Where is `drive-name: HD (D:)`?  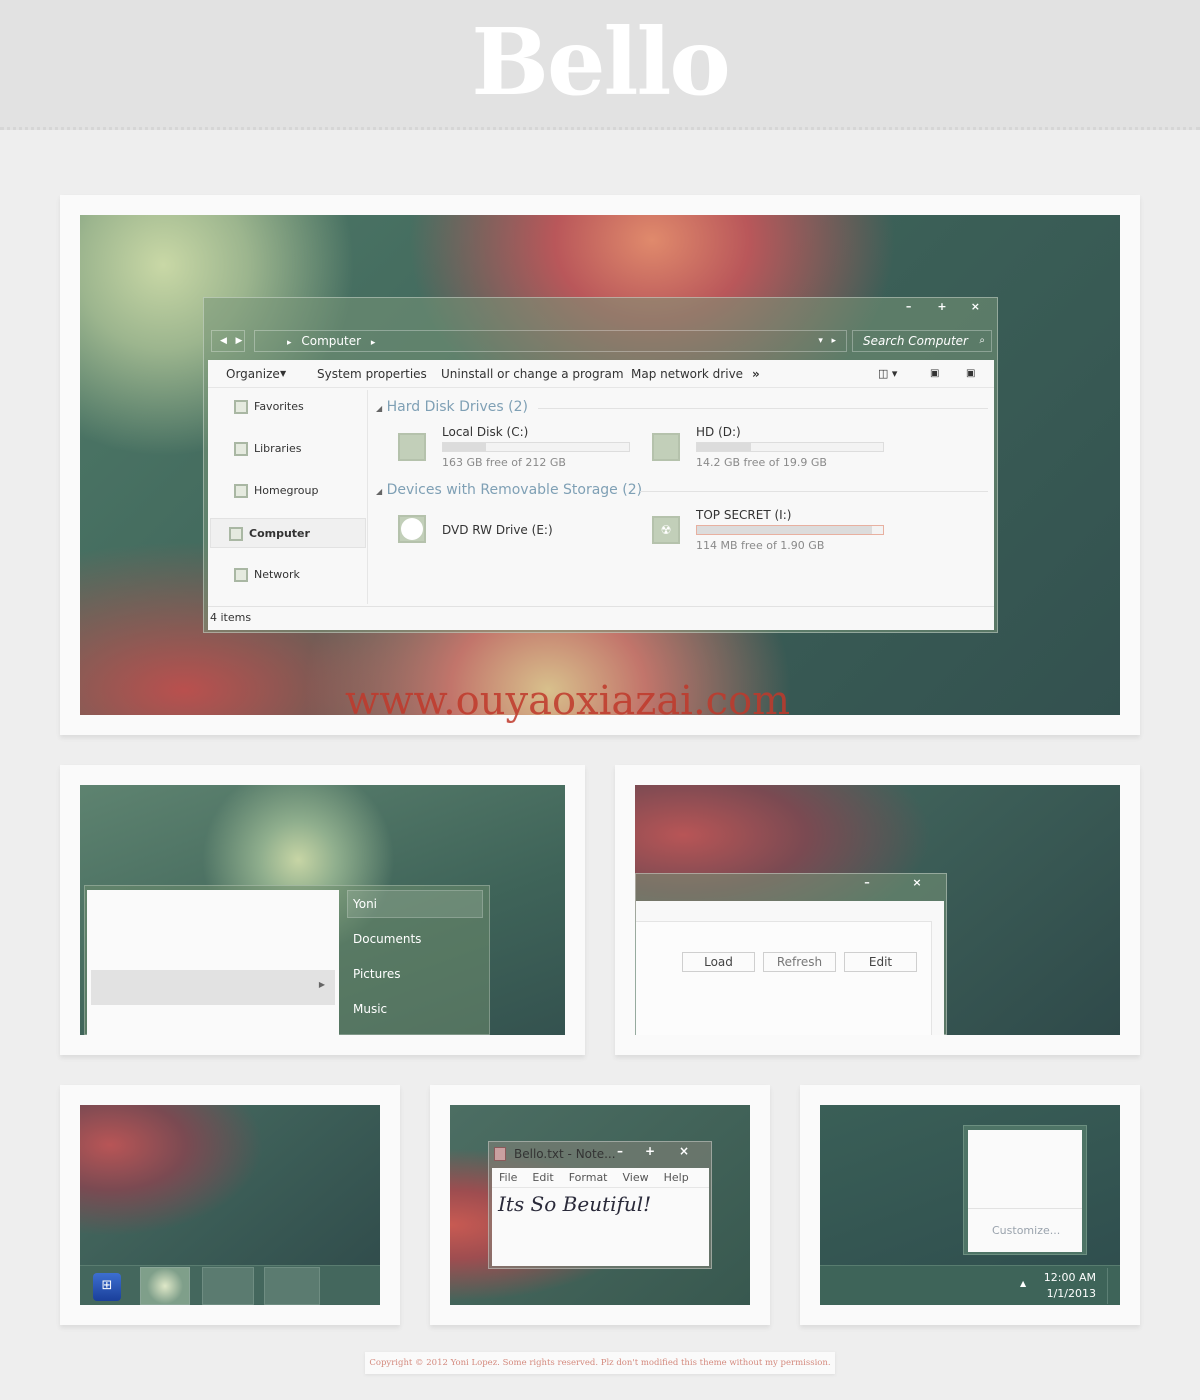 drive-name: HD (D:) is located at coordinates (718, 432).